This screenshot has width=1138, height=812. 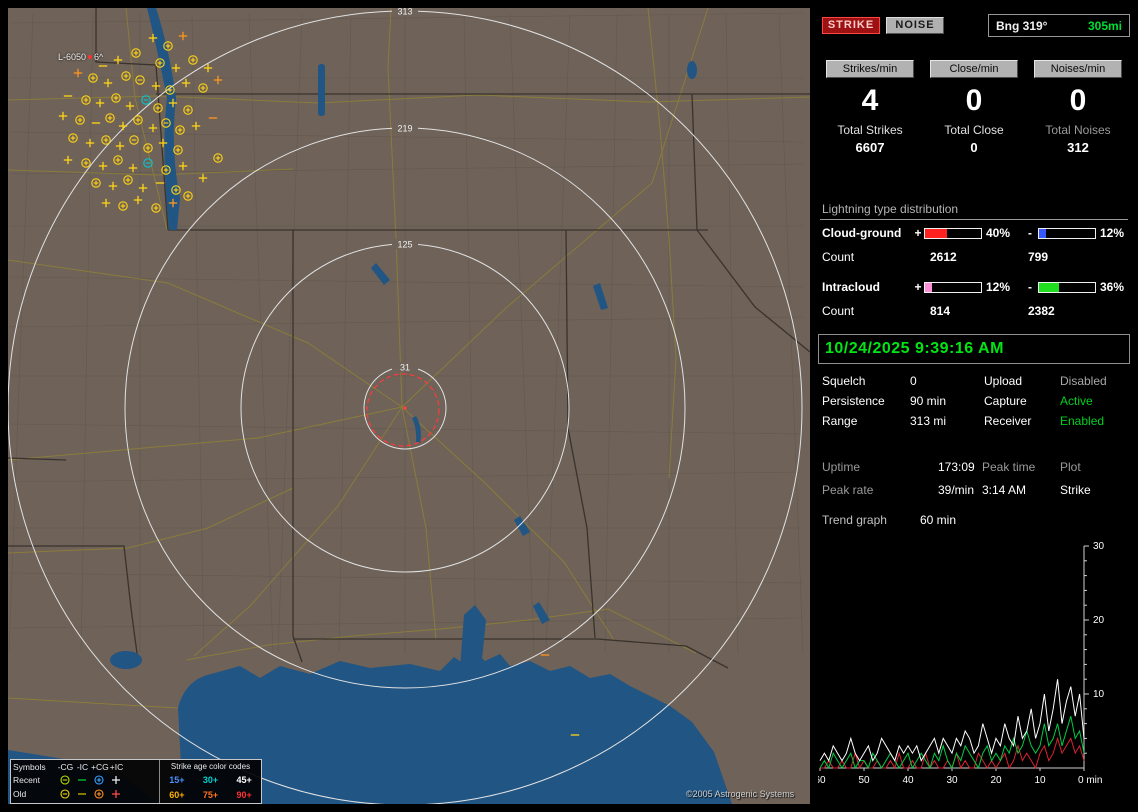 What do you see at coordinates (210, 766) in the screenshot?
I see `legend-age-header: Strike age color codes` at bounding box center [210, 766].